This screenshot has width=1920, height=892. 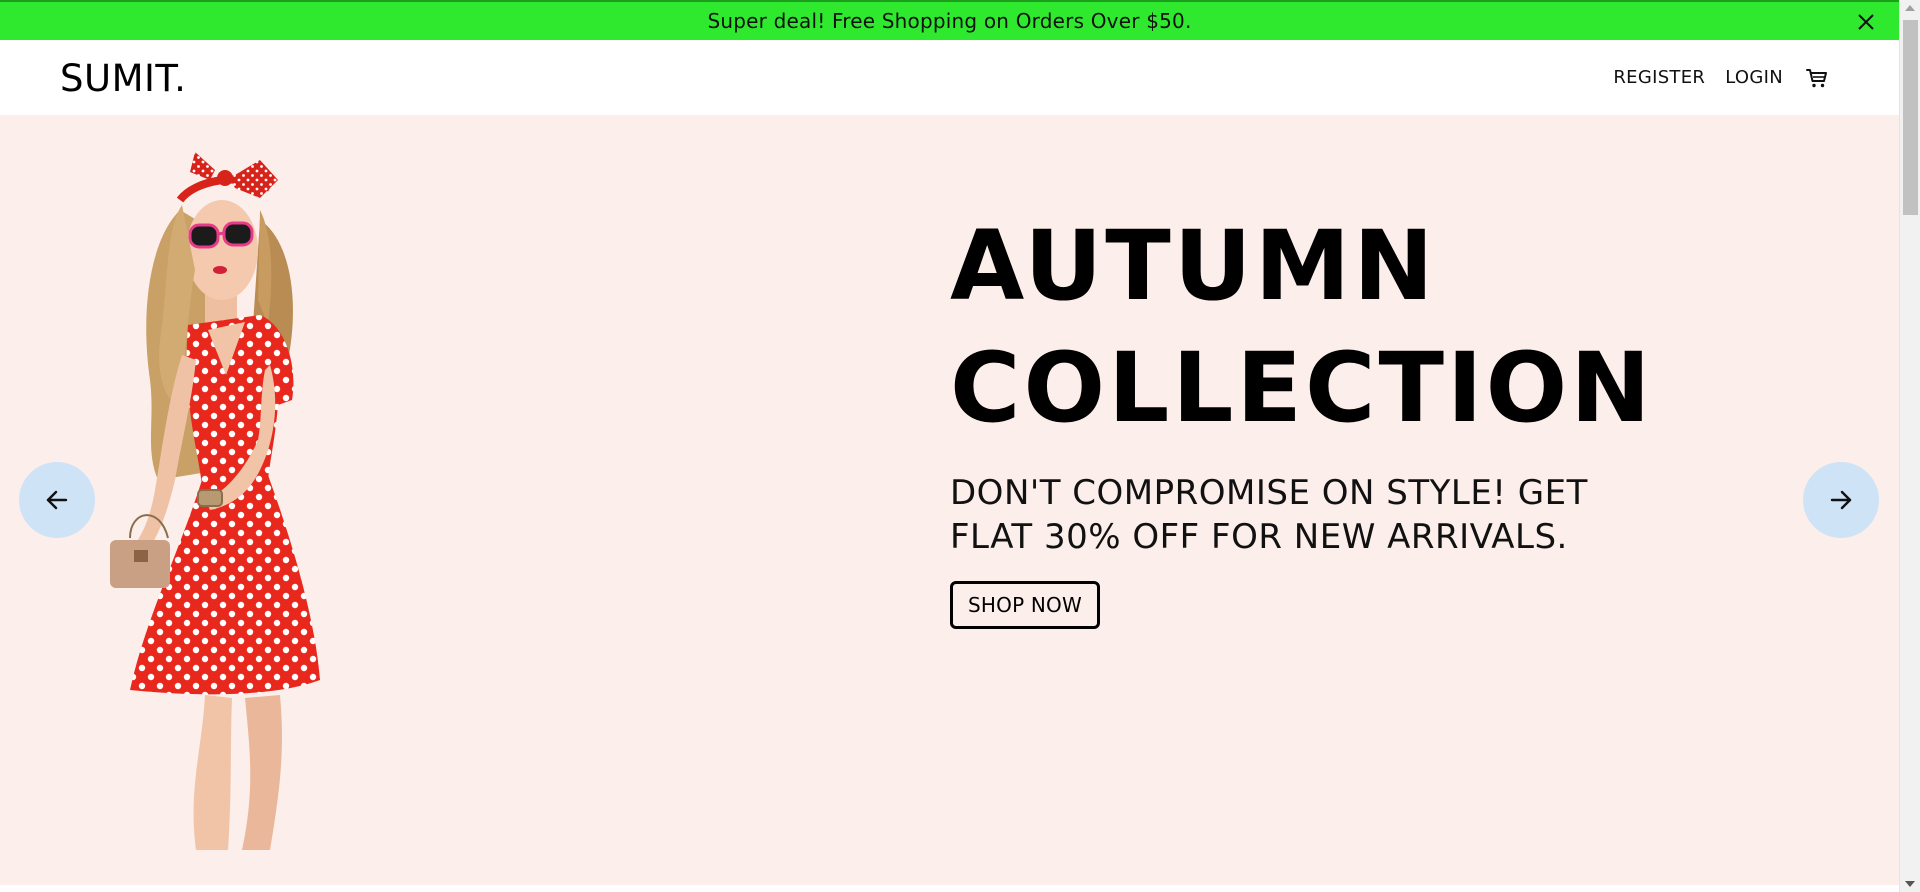 What do you see at coordinates (123, 78) in the screenshot?
I see `site-logo: SUMIT.` at bounding box center [123, 78].